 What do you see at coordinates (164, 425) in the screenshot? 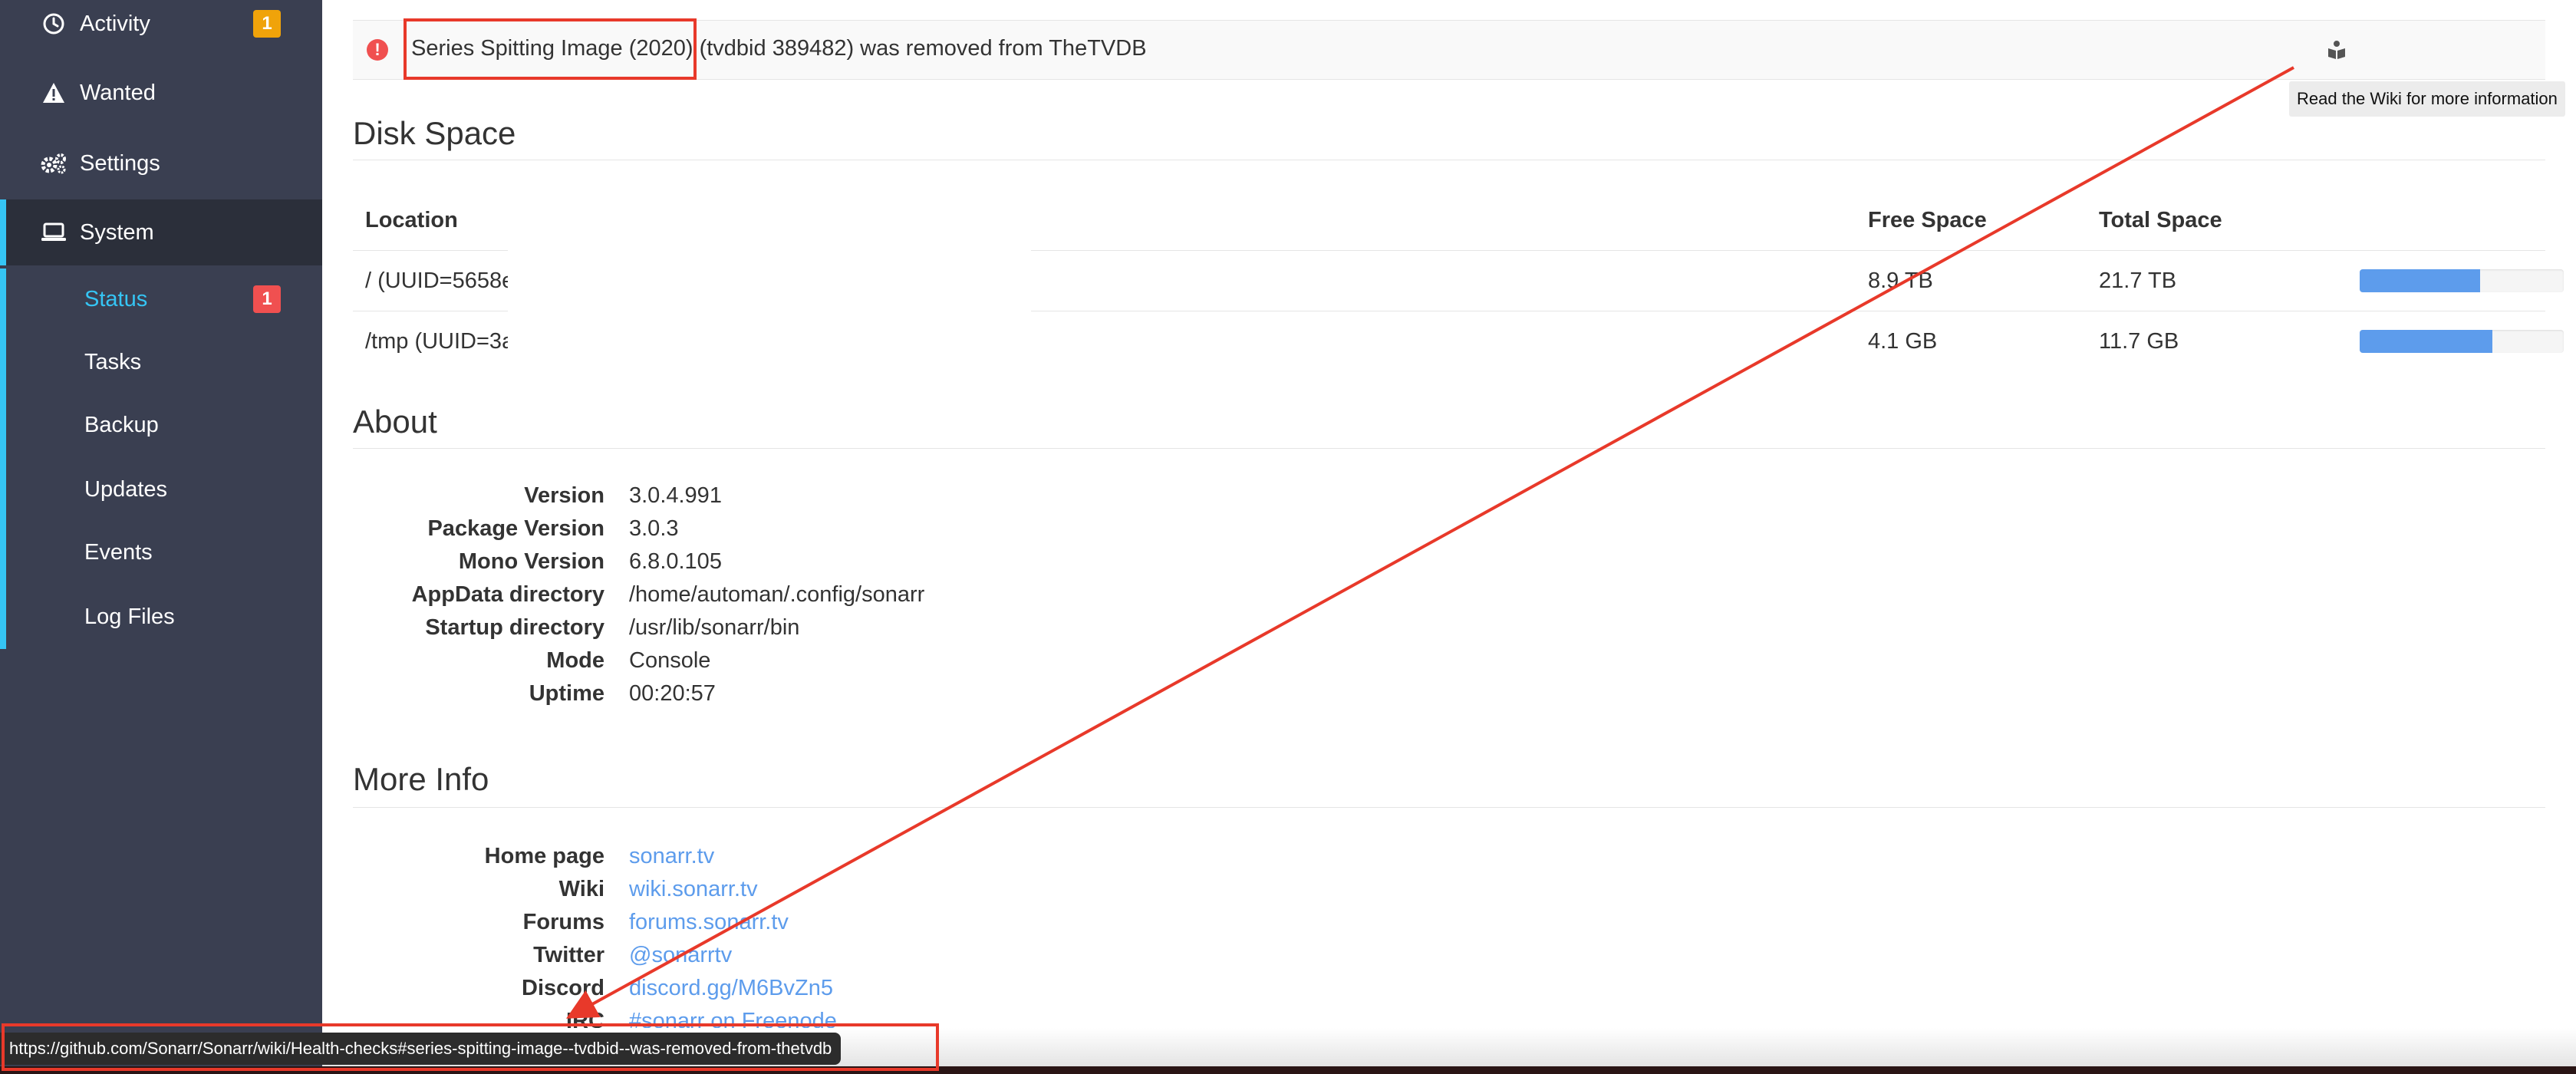
I see `sidebar-subitem-backup: Backup` at bounding box center [164, 425].